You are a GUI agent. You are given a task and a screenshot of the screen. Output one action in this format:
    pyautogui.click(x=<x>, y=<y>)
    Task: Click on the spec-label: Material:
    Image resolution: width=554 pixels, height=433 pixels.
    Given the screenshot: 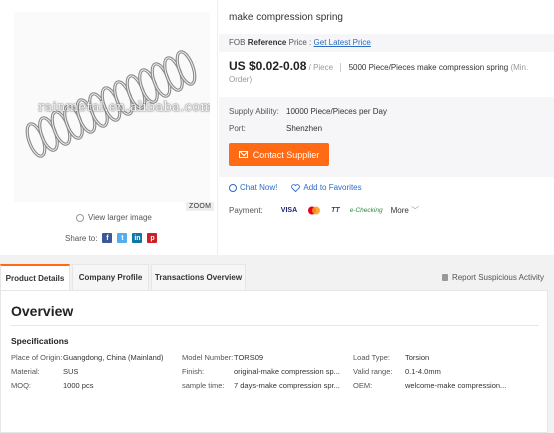 What is the action you would take?
    pyautogui.click(x=25, y=371)
    